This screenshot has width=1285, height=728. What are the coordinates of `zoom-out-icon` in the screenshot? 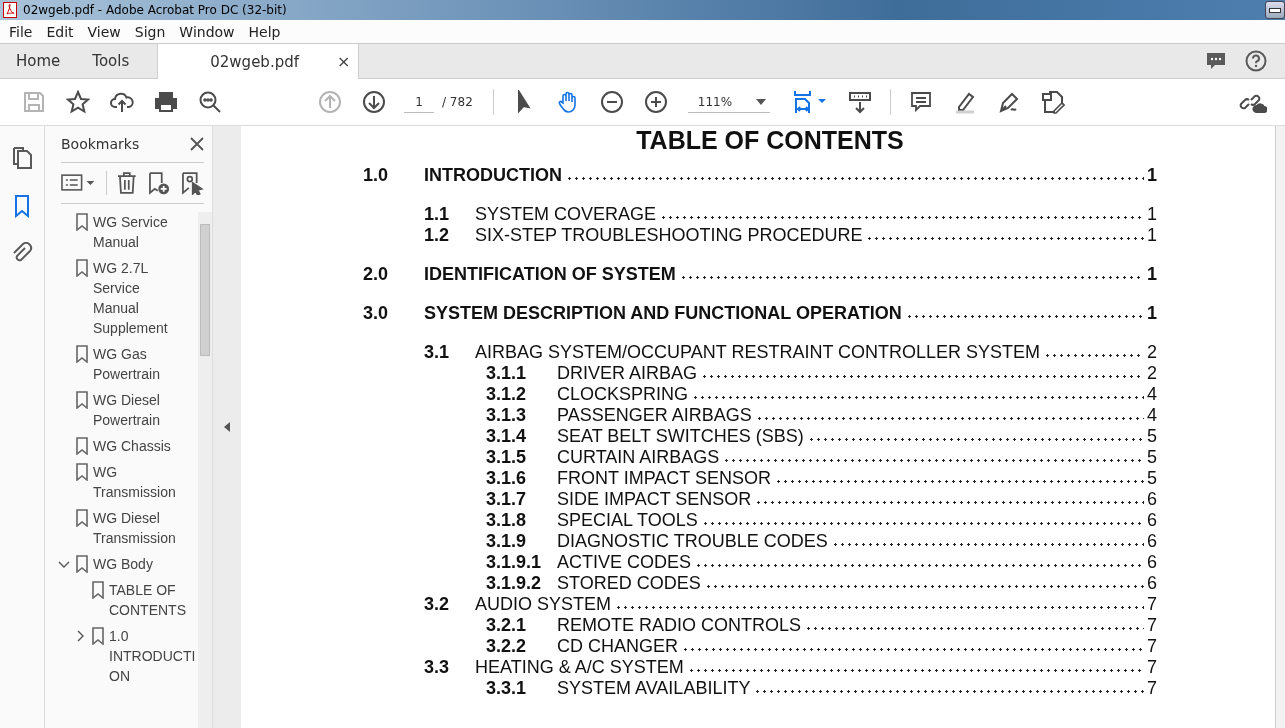 It's located at (611, 102).